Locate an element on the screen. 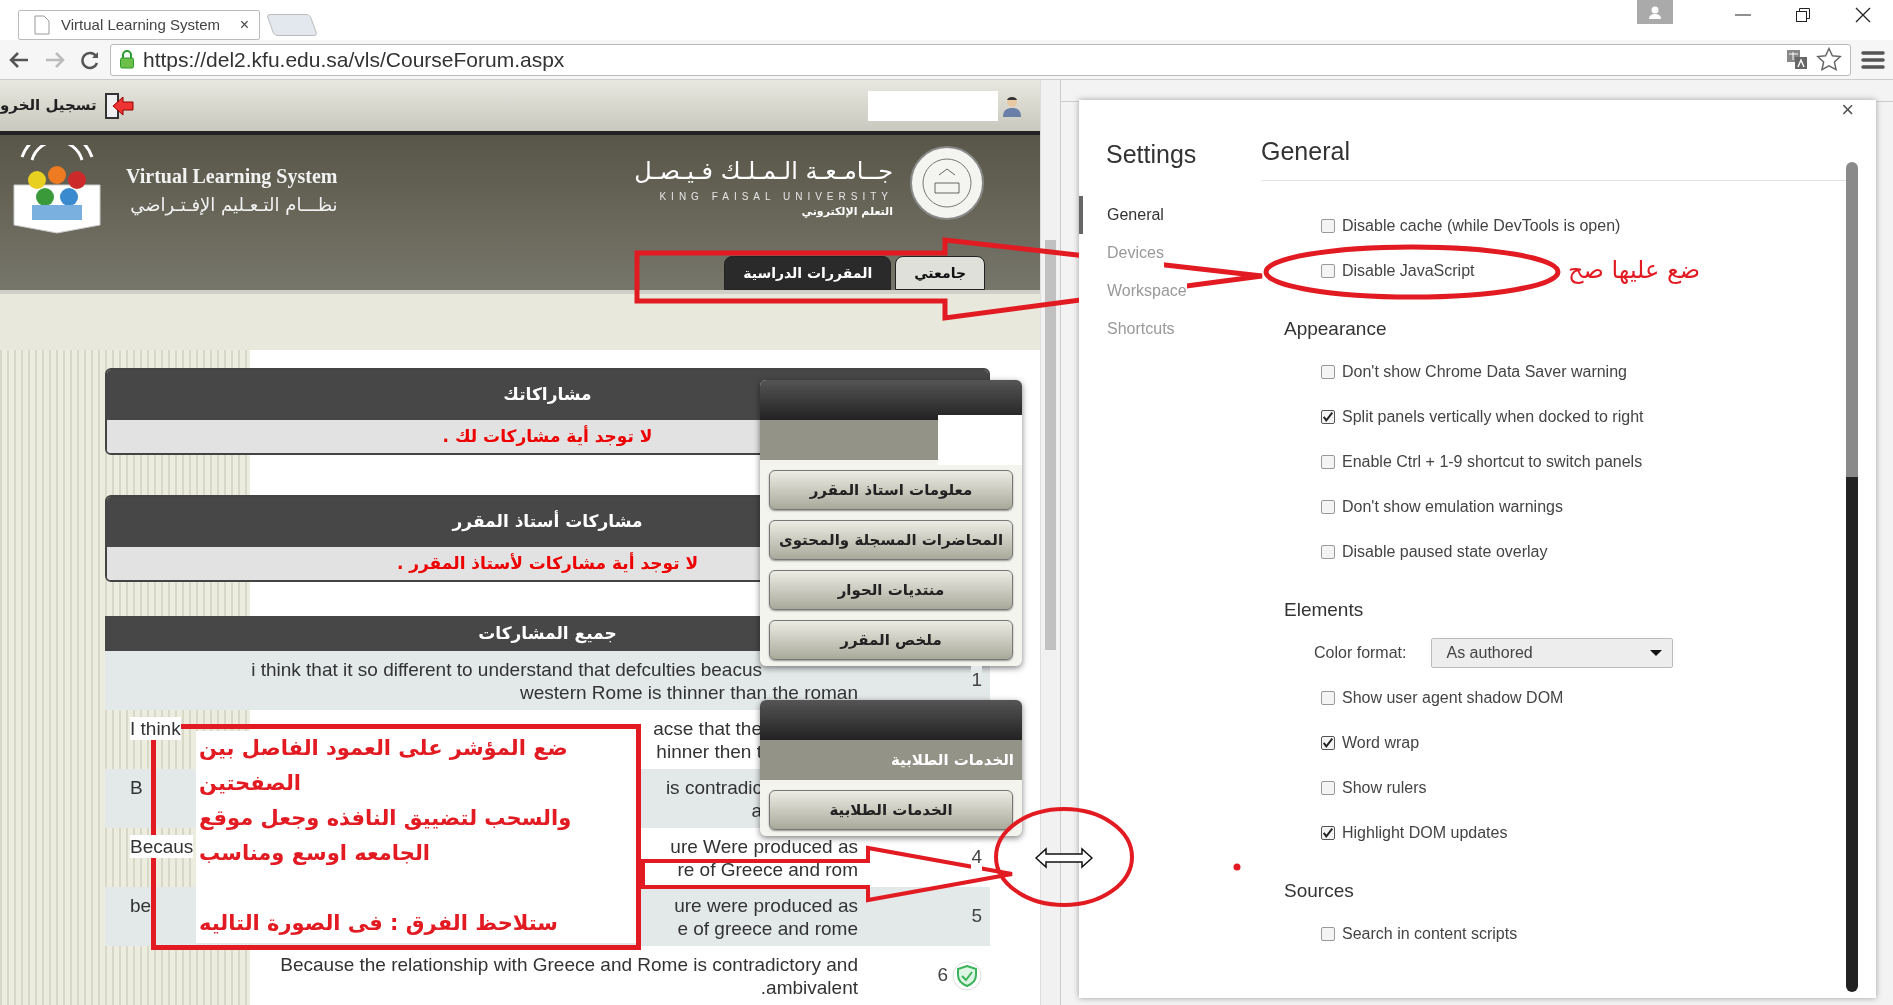  menu-button: منتديات الحوار is located at coordinates (891, 590).